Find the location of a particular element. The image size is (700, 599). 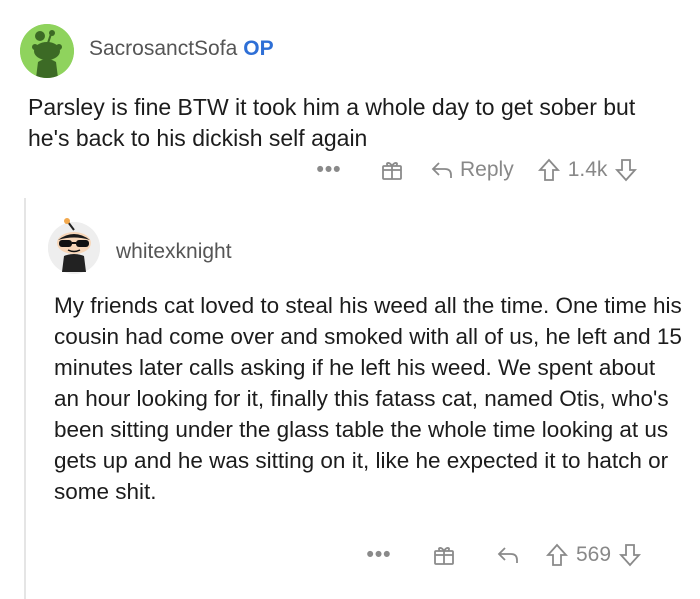

comment-author: SacrosanctSofa OP is located at coordinates (181, 49).